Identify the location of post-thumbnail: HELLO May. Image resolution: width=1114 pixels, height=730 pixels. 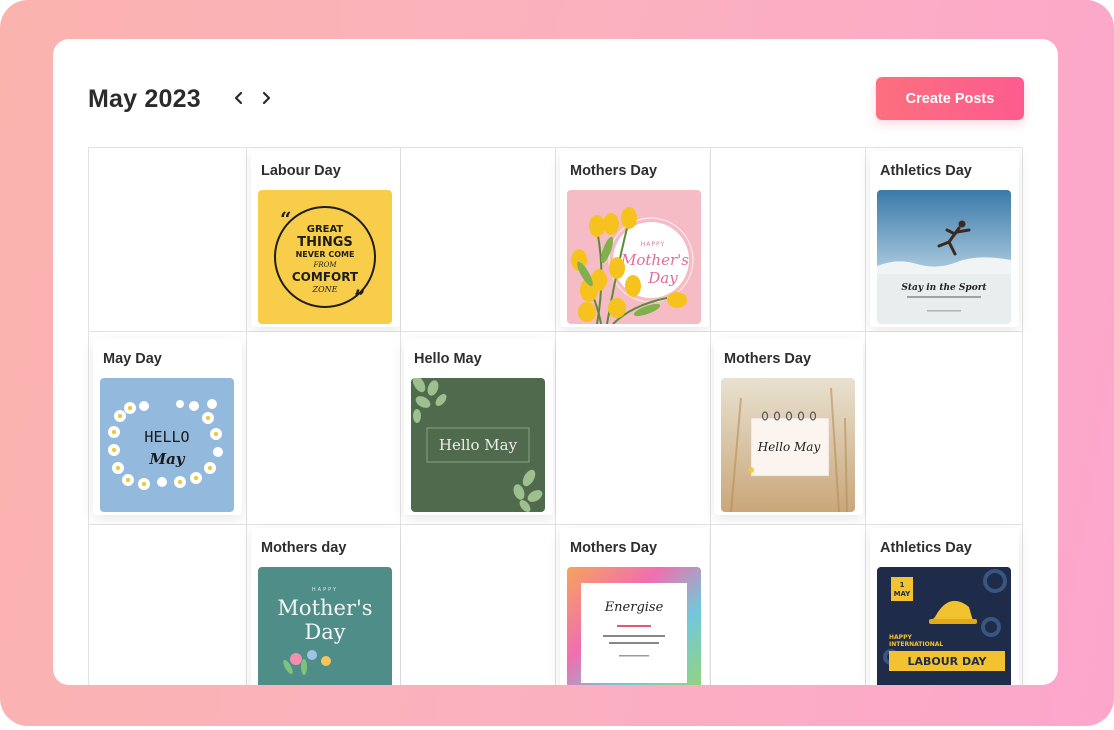
(167, 445).